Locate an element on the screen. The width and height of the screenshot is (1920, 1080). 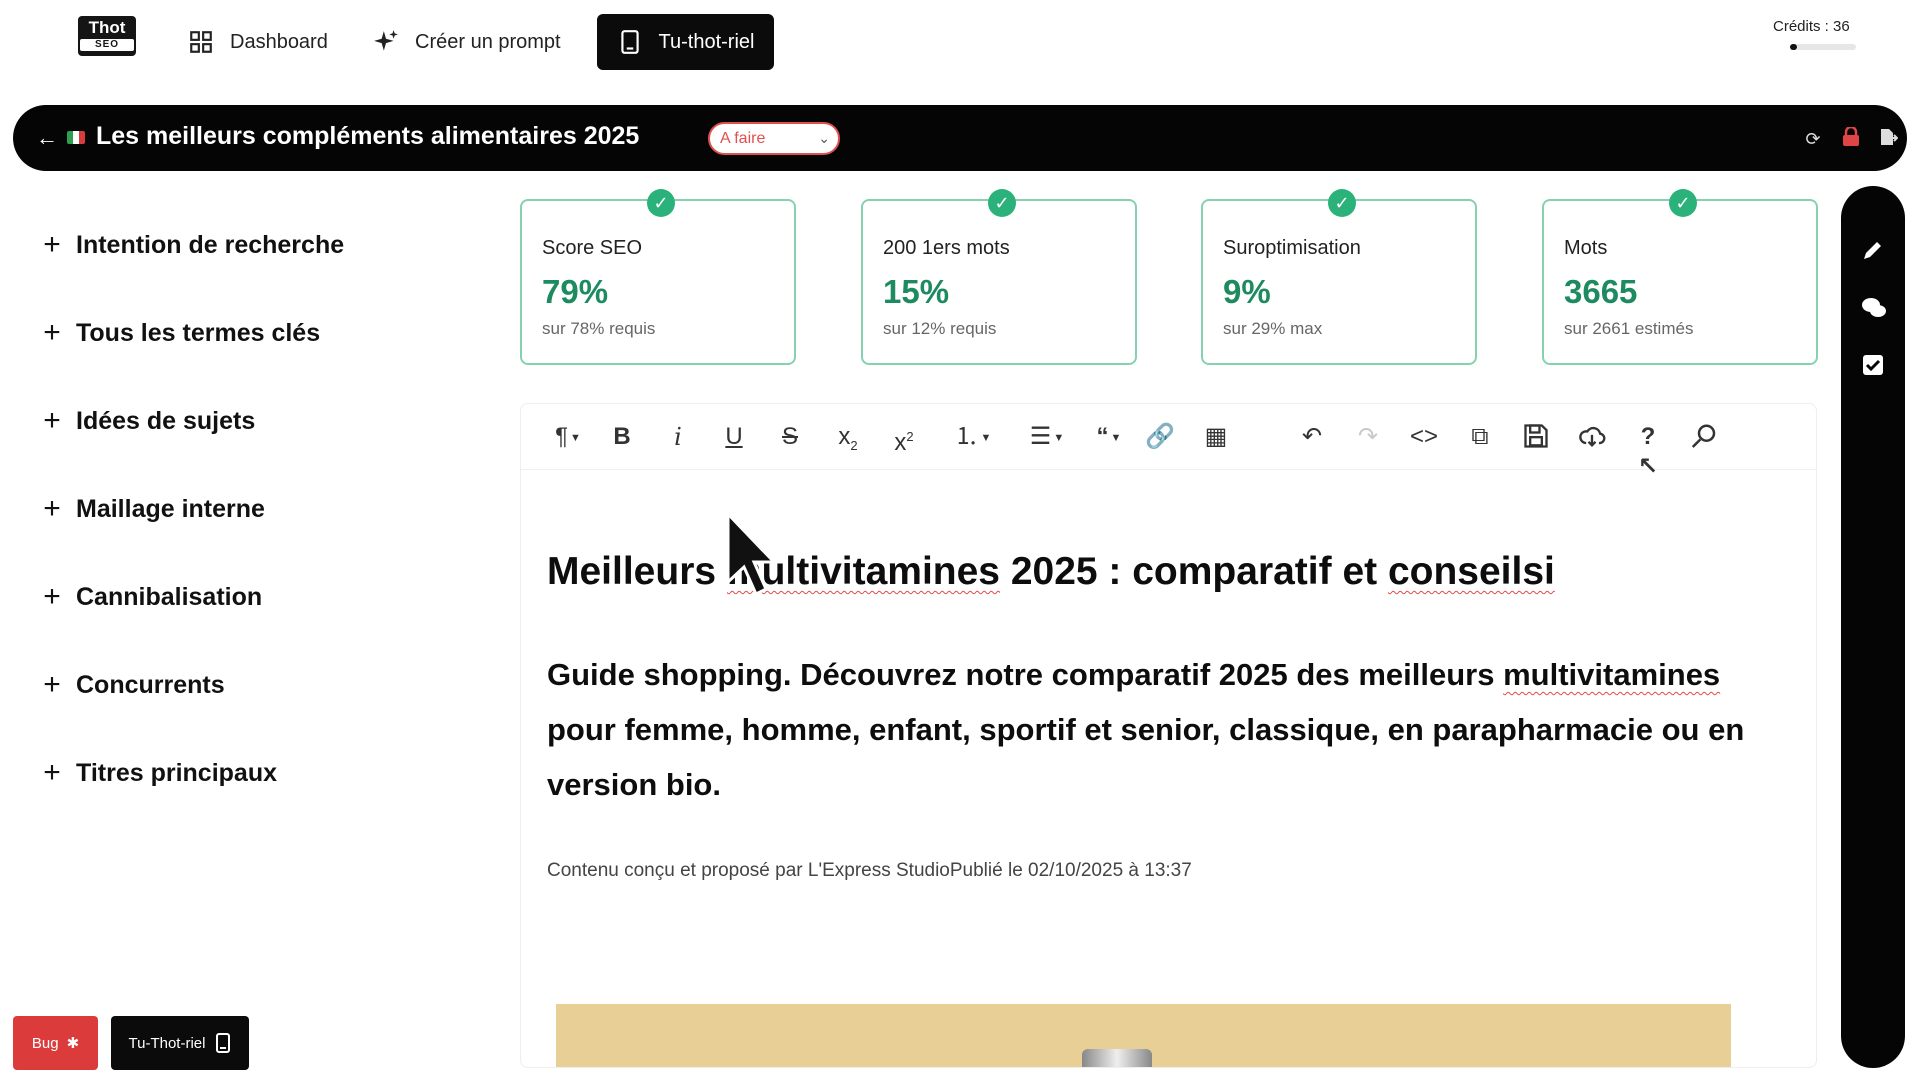
help-pointer-icon: ?↖ is located at coordinates (1648, 451).